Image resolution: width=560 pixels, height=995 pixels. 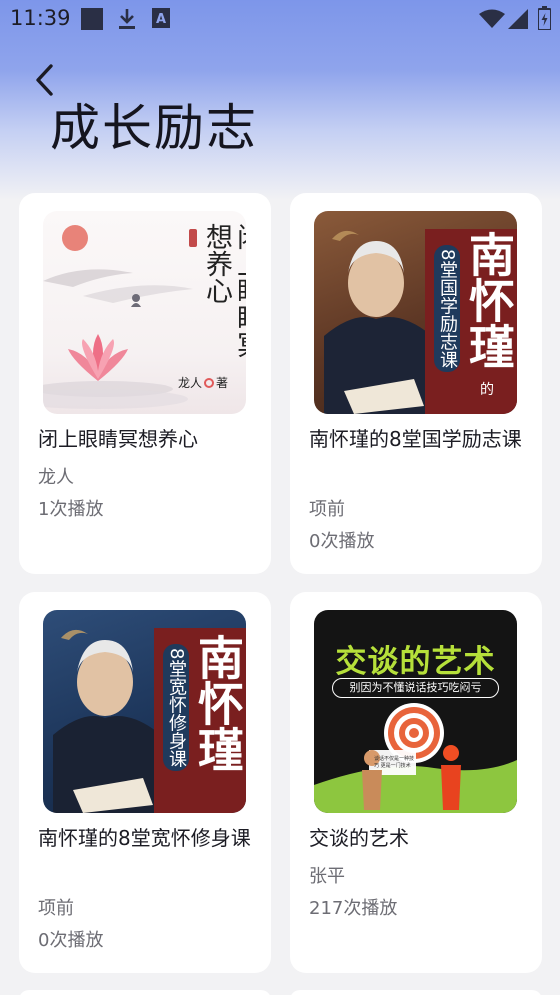 What do you see at coordinates (176, 708) in the screenshot?
I see `cover-subtitle: 8堂宽怀修身课` at bounding box center [176, 708].